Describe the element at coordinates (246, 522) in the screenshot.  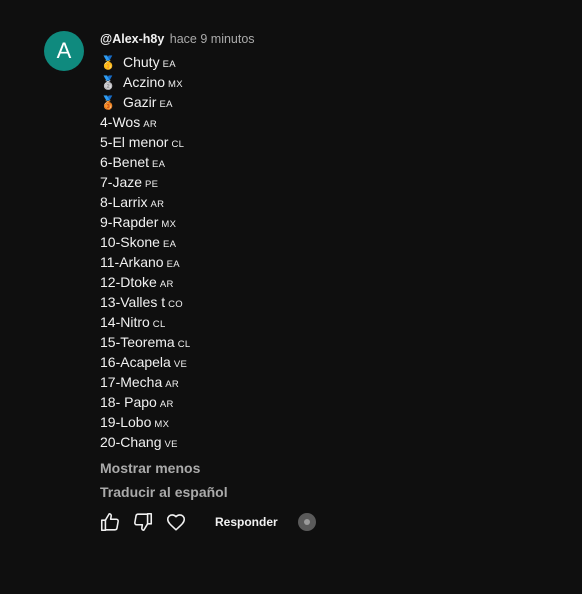
I see `reply-button: Responder` at that location.